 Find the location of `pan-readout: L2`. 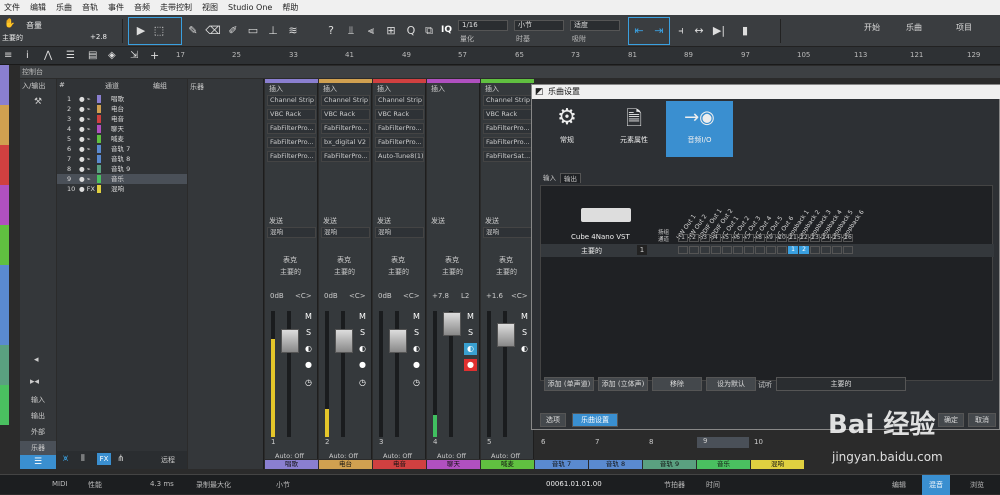

pan-readout: L2 is located at coordinates (465, 296).